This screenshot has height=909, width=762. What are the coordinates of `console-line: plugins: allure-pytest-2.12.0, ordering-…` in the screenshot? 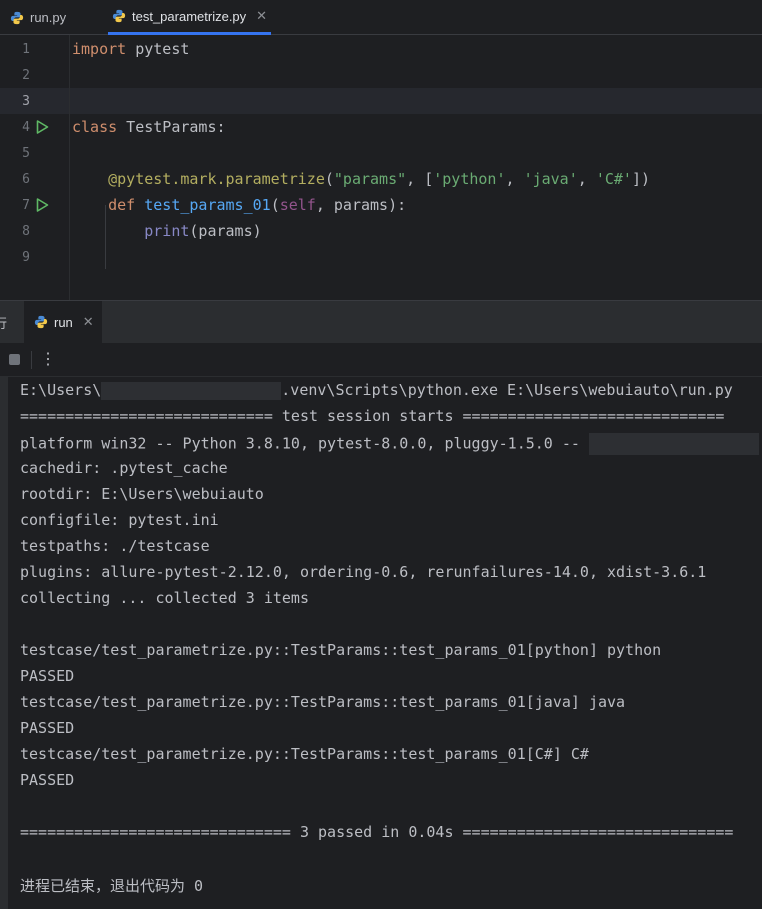 It's located at (363, 572).